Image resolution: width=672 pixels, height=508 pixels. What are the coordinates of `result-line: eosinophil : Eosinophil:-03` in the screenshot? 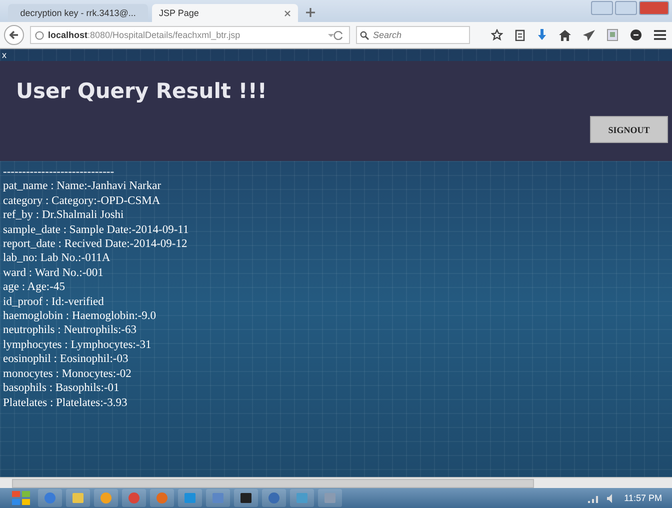 It's located at (65, 359).